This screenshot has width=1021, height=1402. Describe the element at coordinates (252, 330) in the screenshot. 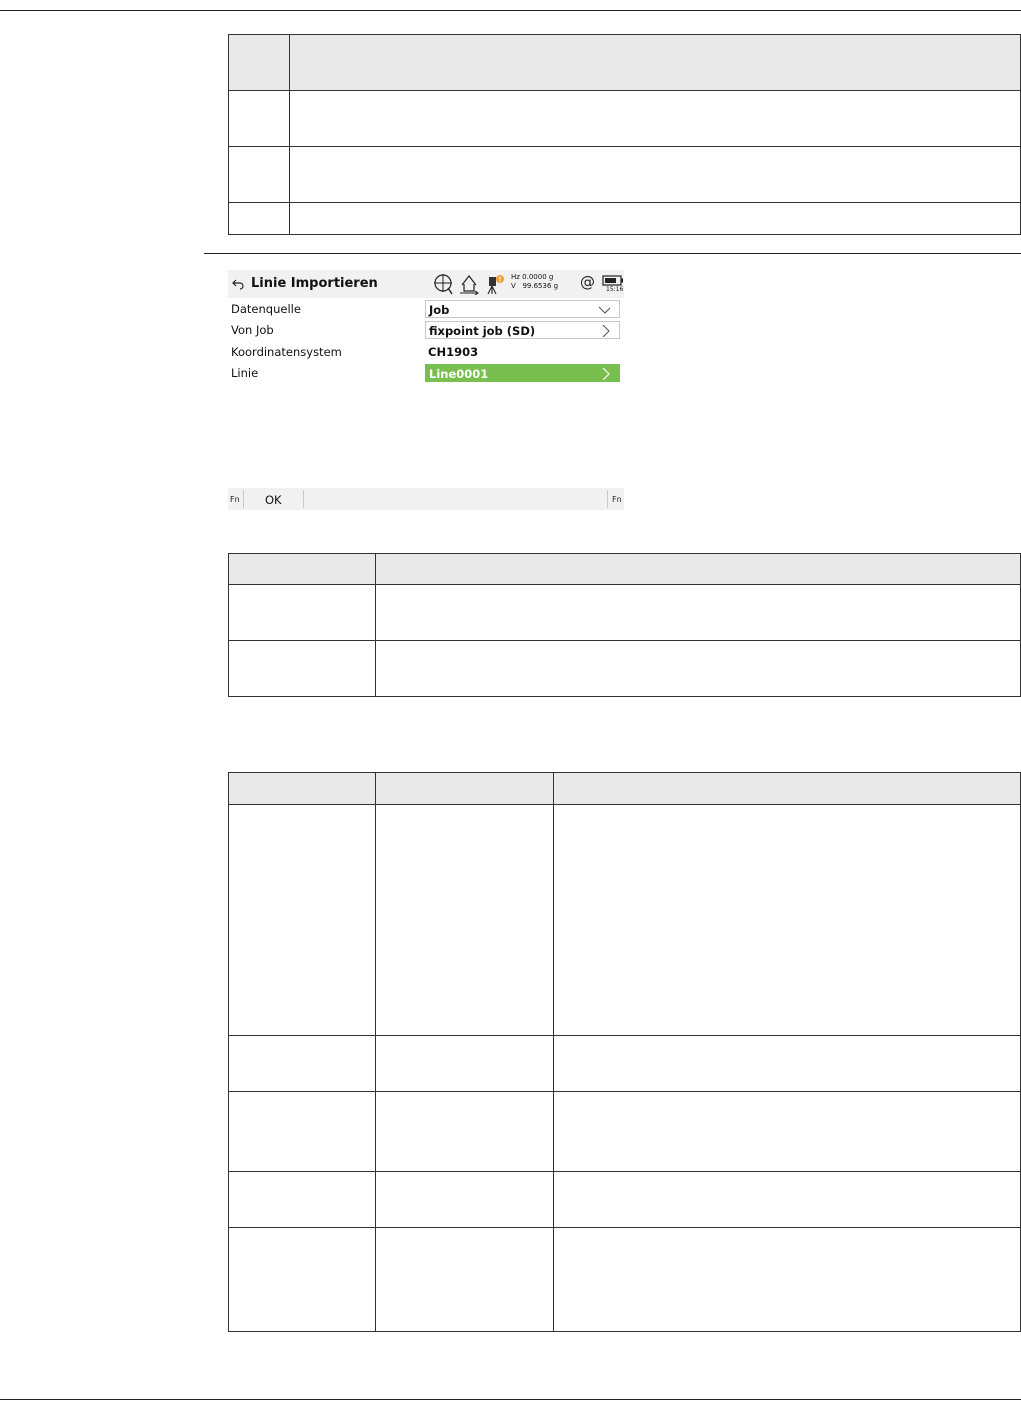

I see `field-label: Von Job` at that location.